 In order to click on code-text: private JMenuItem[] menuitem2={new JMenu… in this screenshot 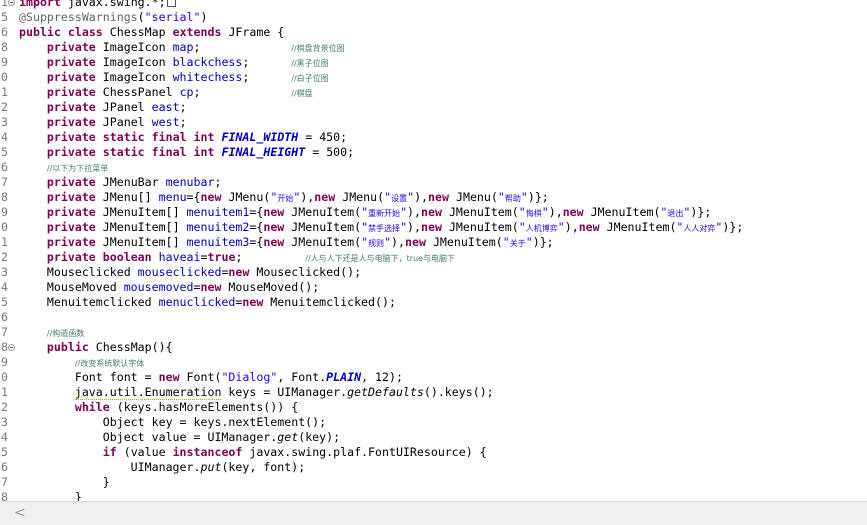, I will do `click(381, 228)`.